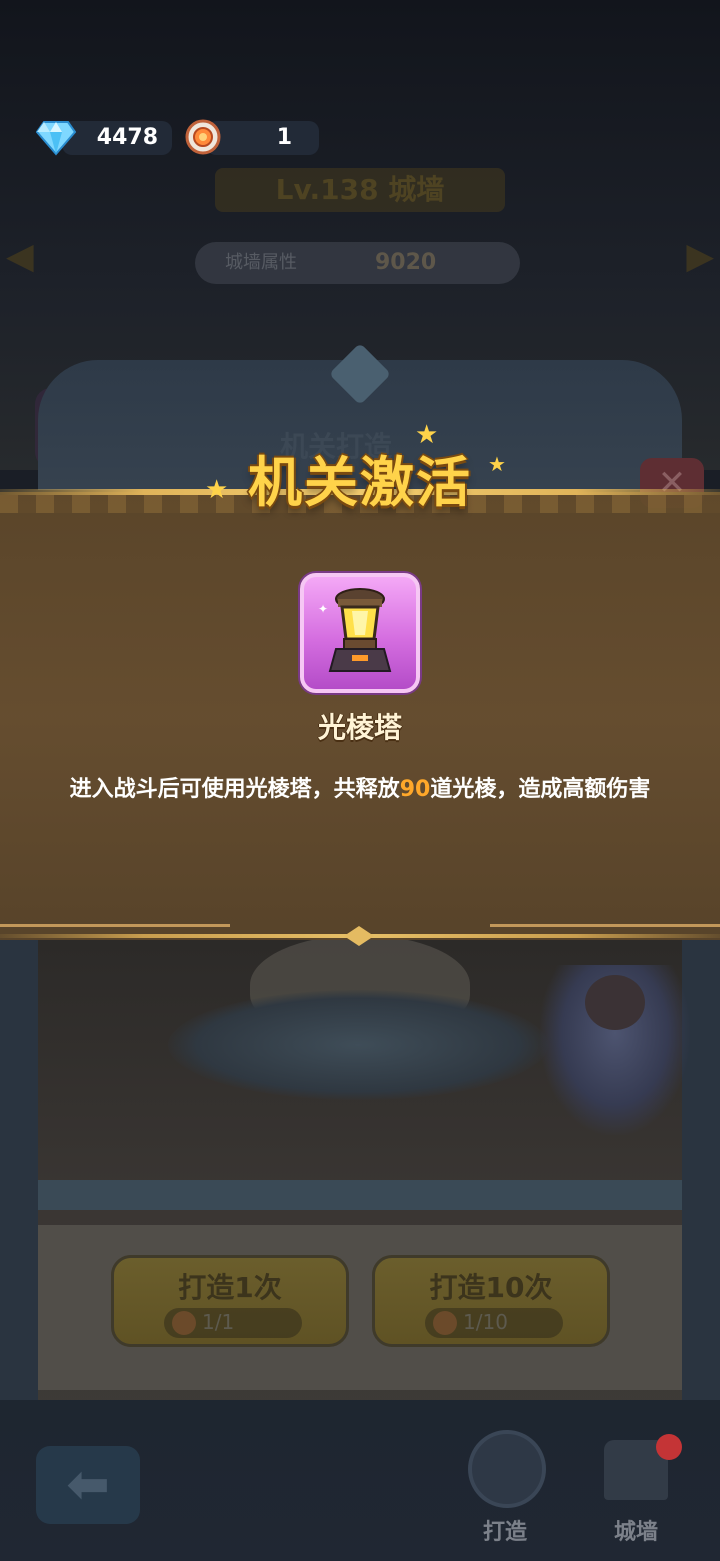  Describe the element at coordinates (360, 1195) in the screenshot. I see `floor-strip` at that location.